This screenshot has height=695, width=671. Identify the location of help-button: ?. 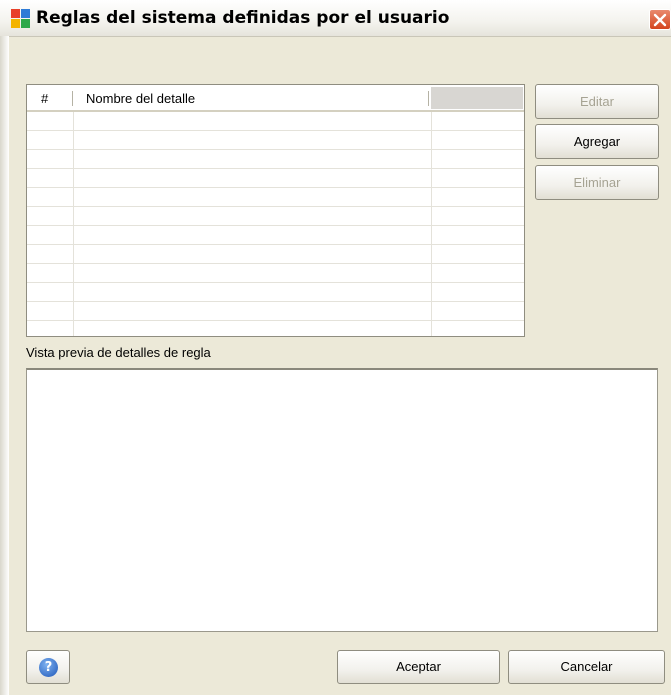
(48, 667).